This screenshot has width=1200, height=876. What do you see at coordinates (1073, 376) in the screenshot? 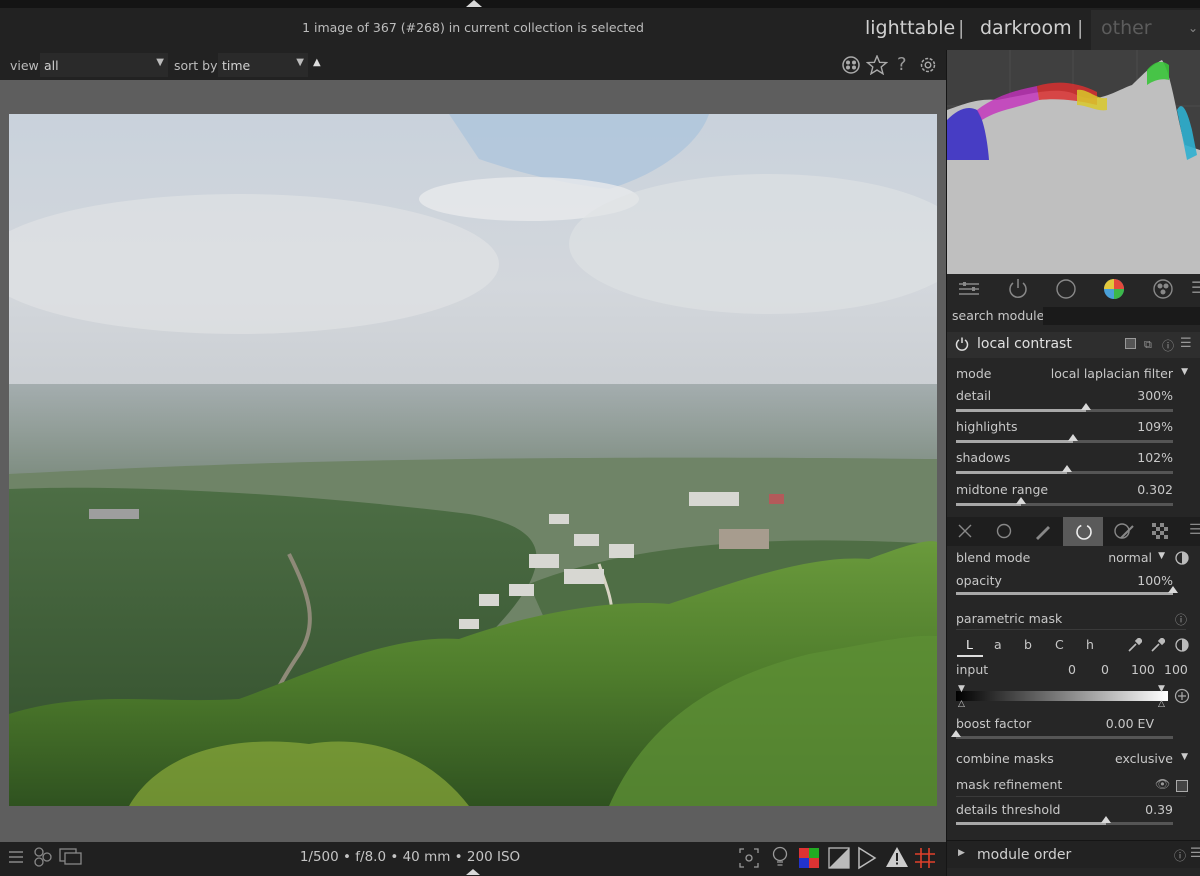
I see `mode-row: mode local laplacian filter ▼` at bounding box center [1073, 376].